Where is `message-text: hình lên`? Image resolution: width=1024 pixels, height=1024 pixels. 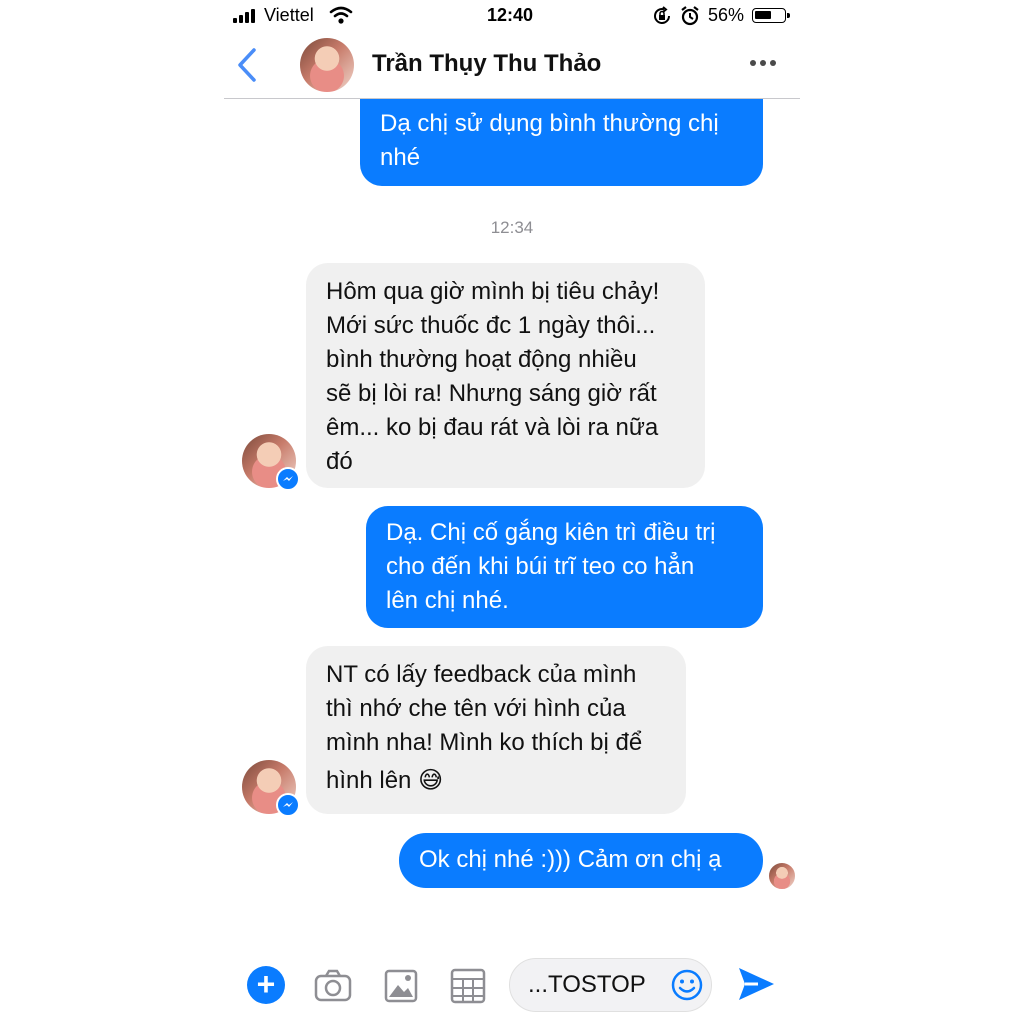
message-text: hình lên is located at coordinates (369, 780).